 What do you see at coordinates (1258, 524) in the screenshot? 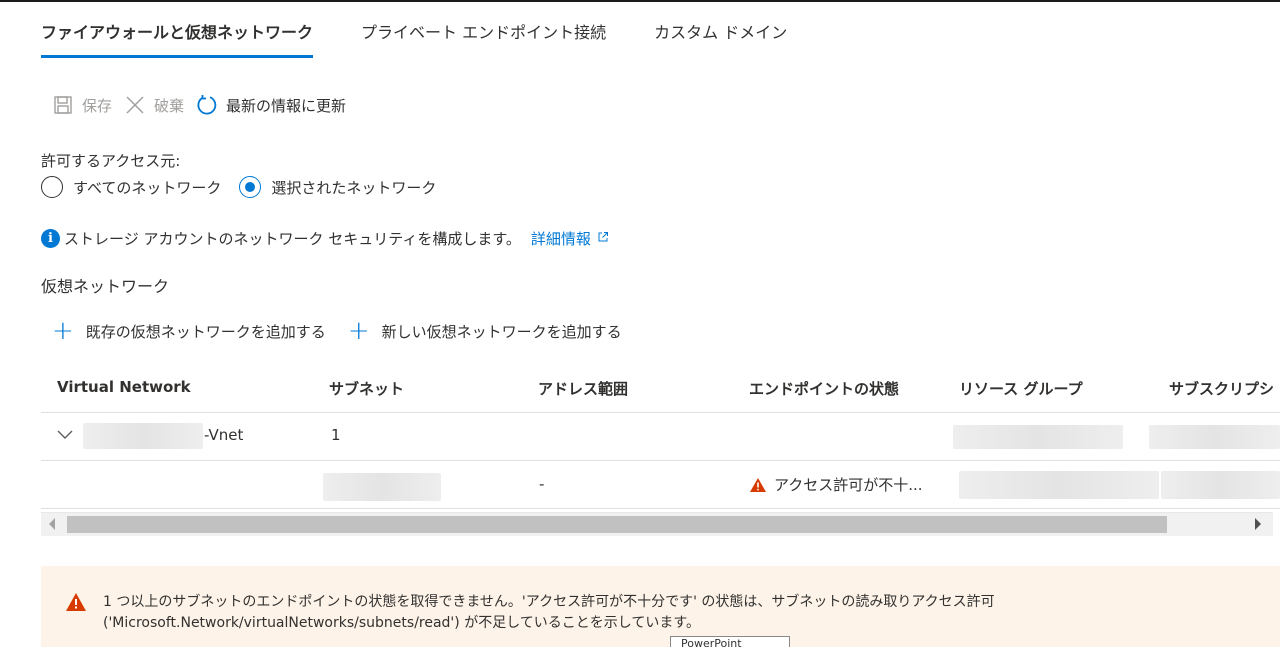
I see `scroll-right-arrow` at bounding box center [1258, 524].